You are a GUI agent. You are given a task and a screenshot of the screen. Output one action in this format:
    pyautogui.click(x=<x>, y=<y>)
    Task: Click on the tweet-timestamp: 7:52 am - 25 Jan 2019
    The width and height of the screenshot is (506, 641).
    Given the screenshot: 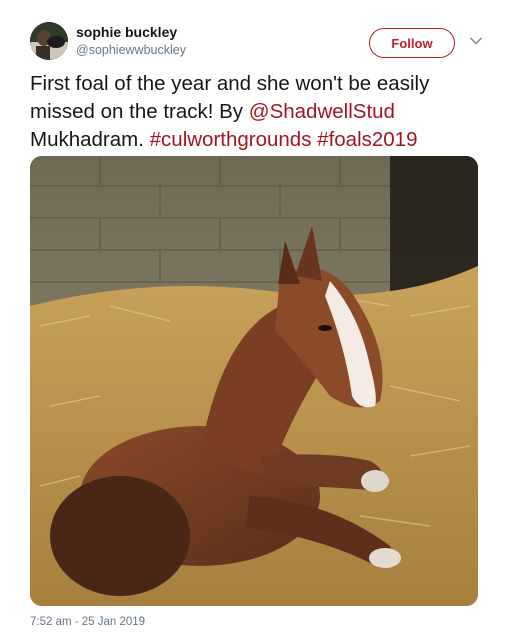 What is the action you would take?
    pyautogui.click(x=87, y=622)
    